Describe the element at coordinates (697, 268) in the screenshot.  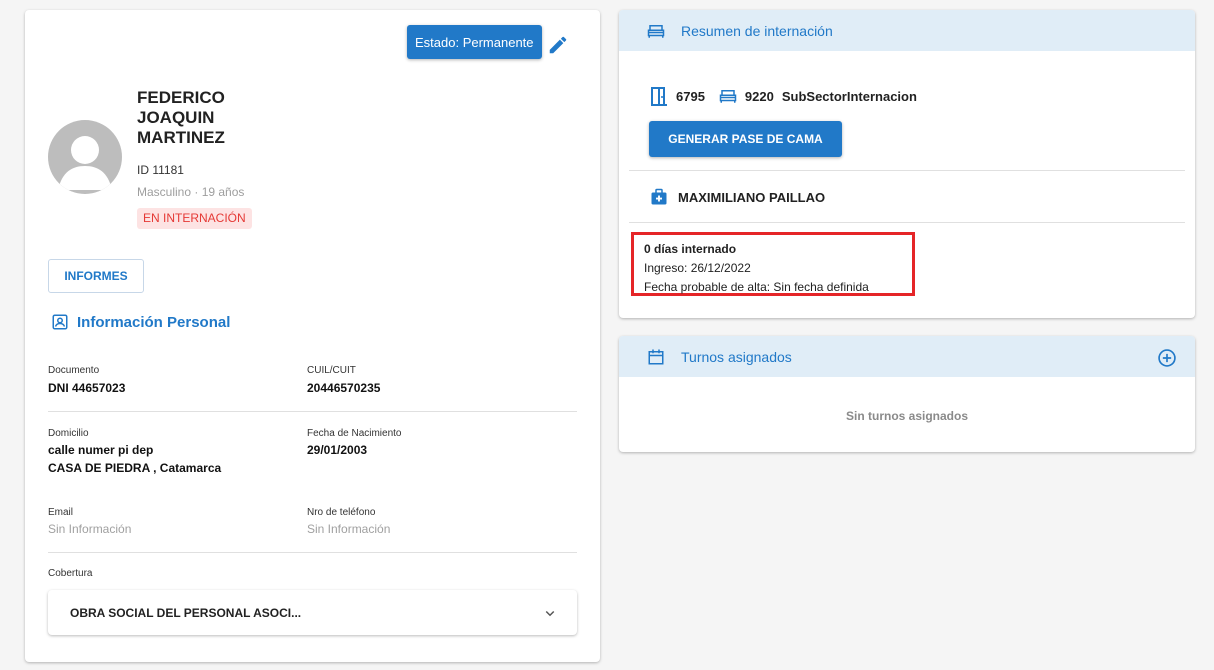
I see `ingreso-date: Ingreso: 26/12/2022` at that location.